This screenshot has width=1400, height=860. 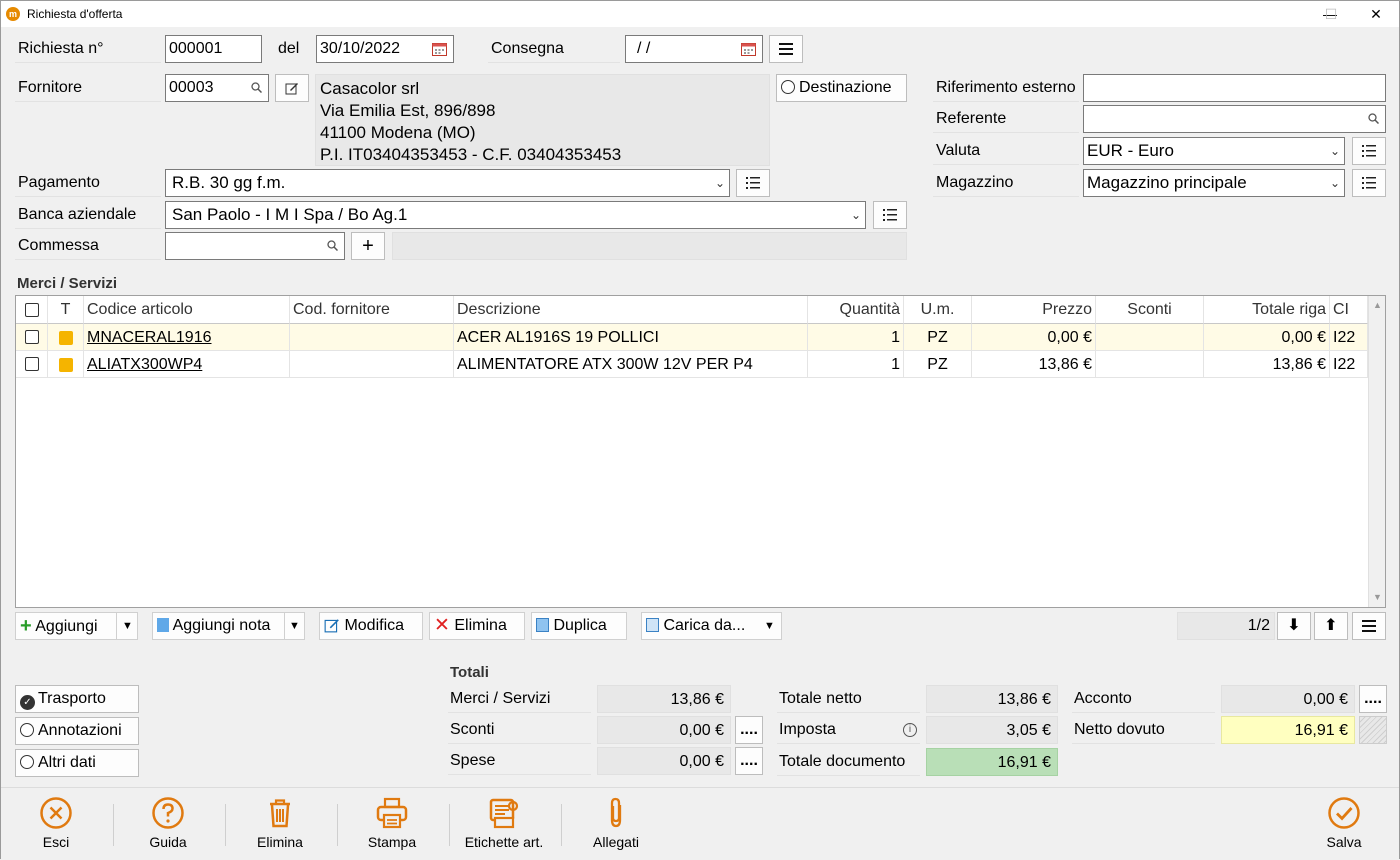 I want to click on commessa-label: Commessa, so click(x=88, y=246).